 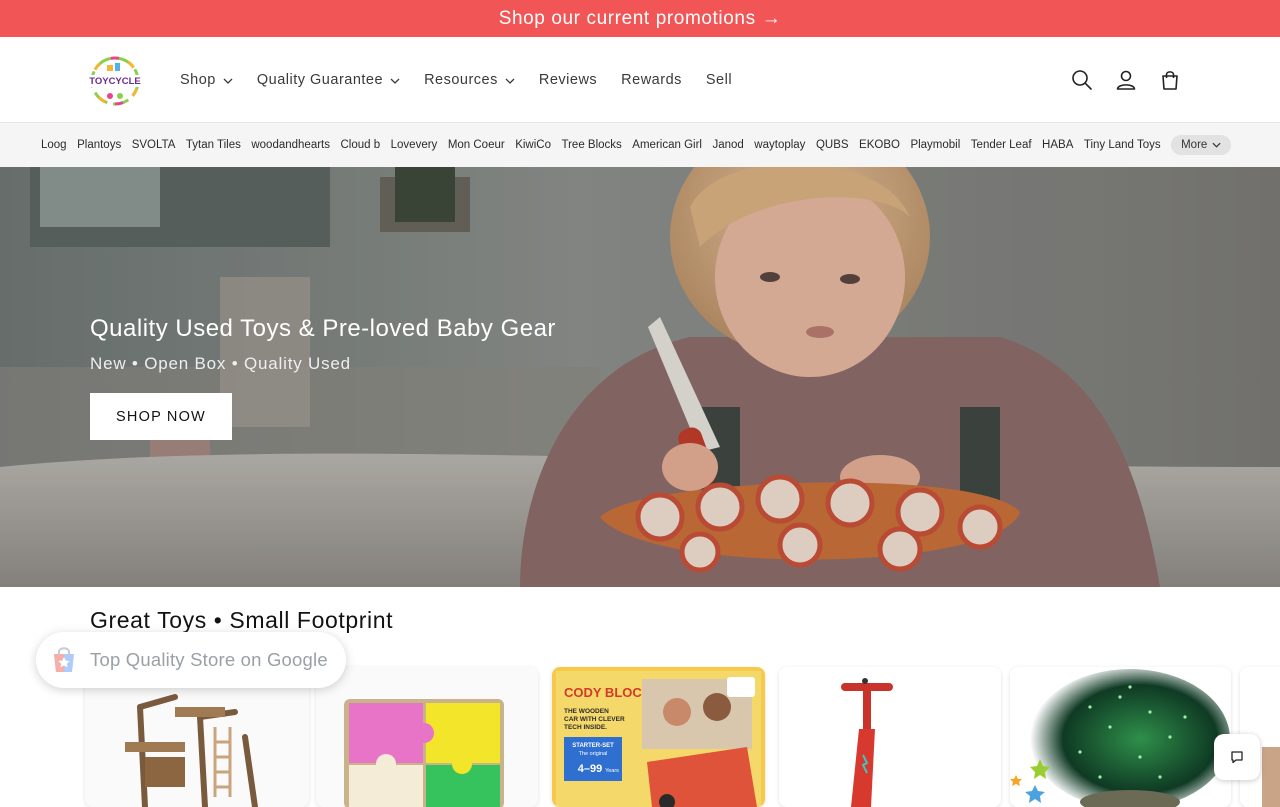 What do you see at coordinates (590, 769) in the screenshot?
I see `cody-block-badge-3: 4–99` at bounding box center [590, 769].